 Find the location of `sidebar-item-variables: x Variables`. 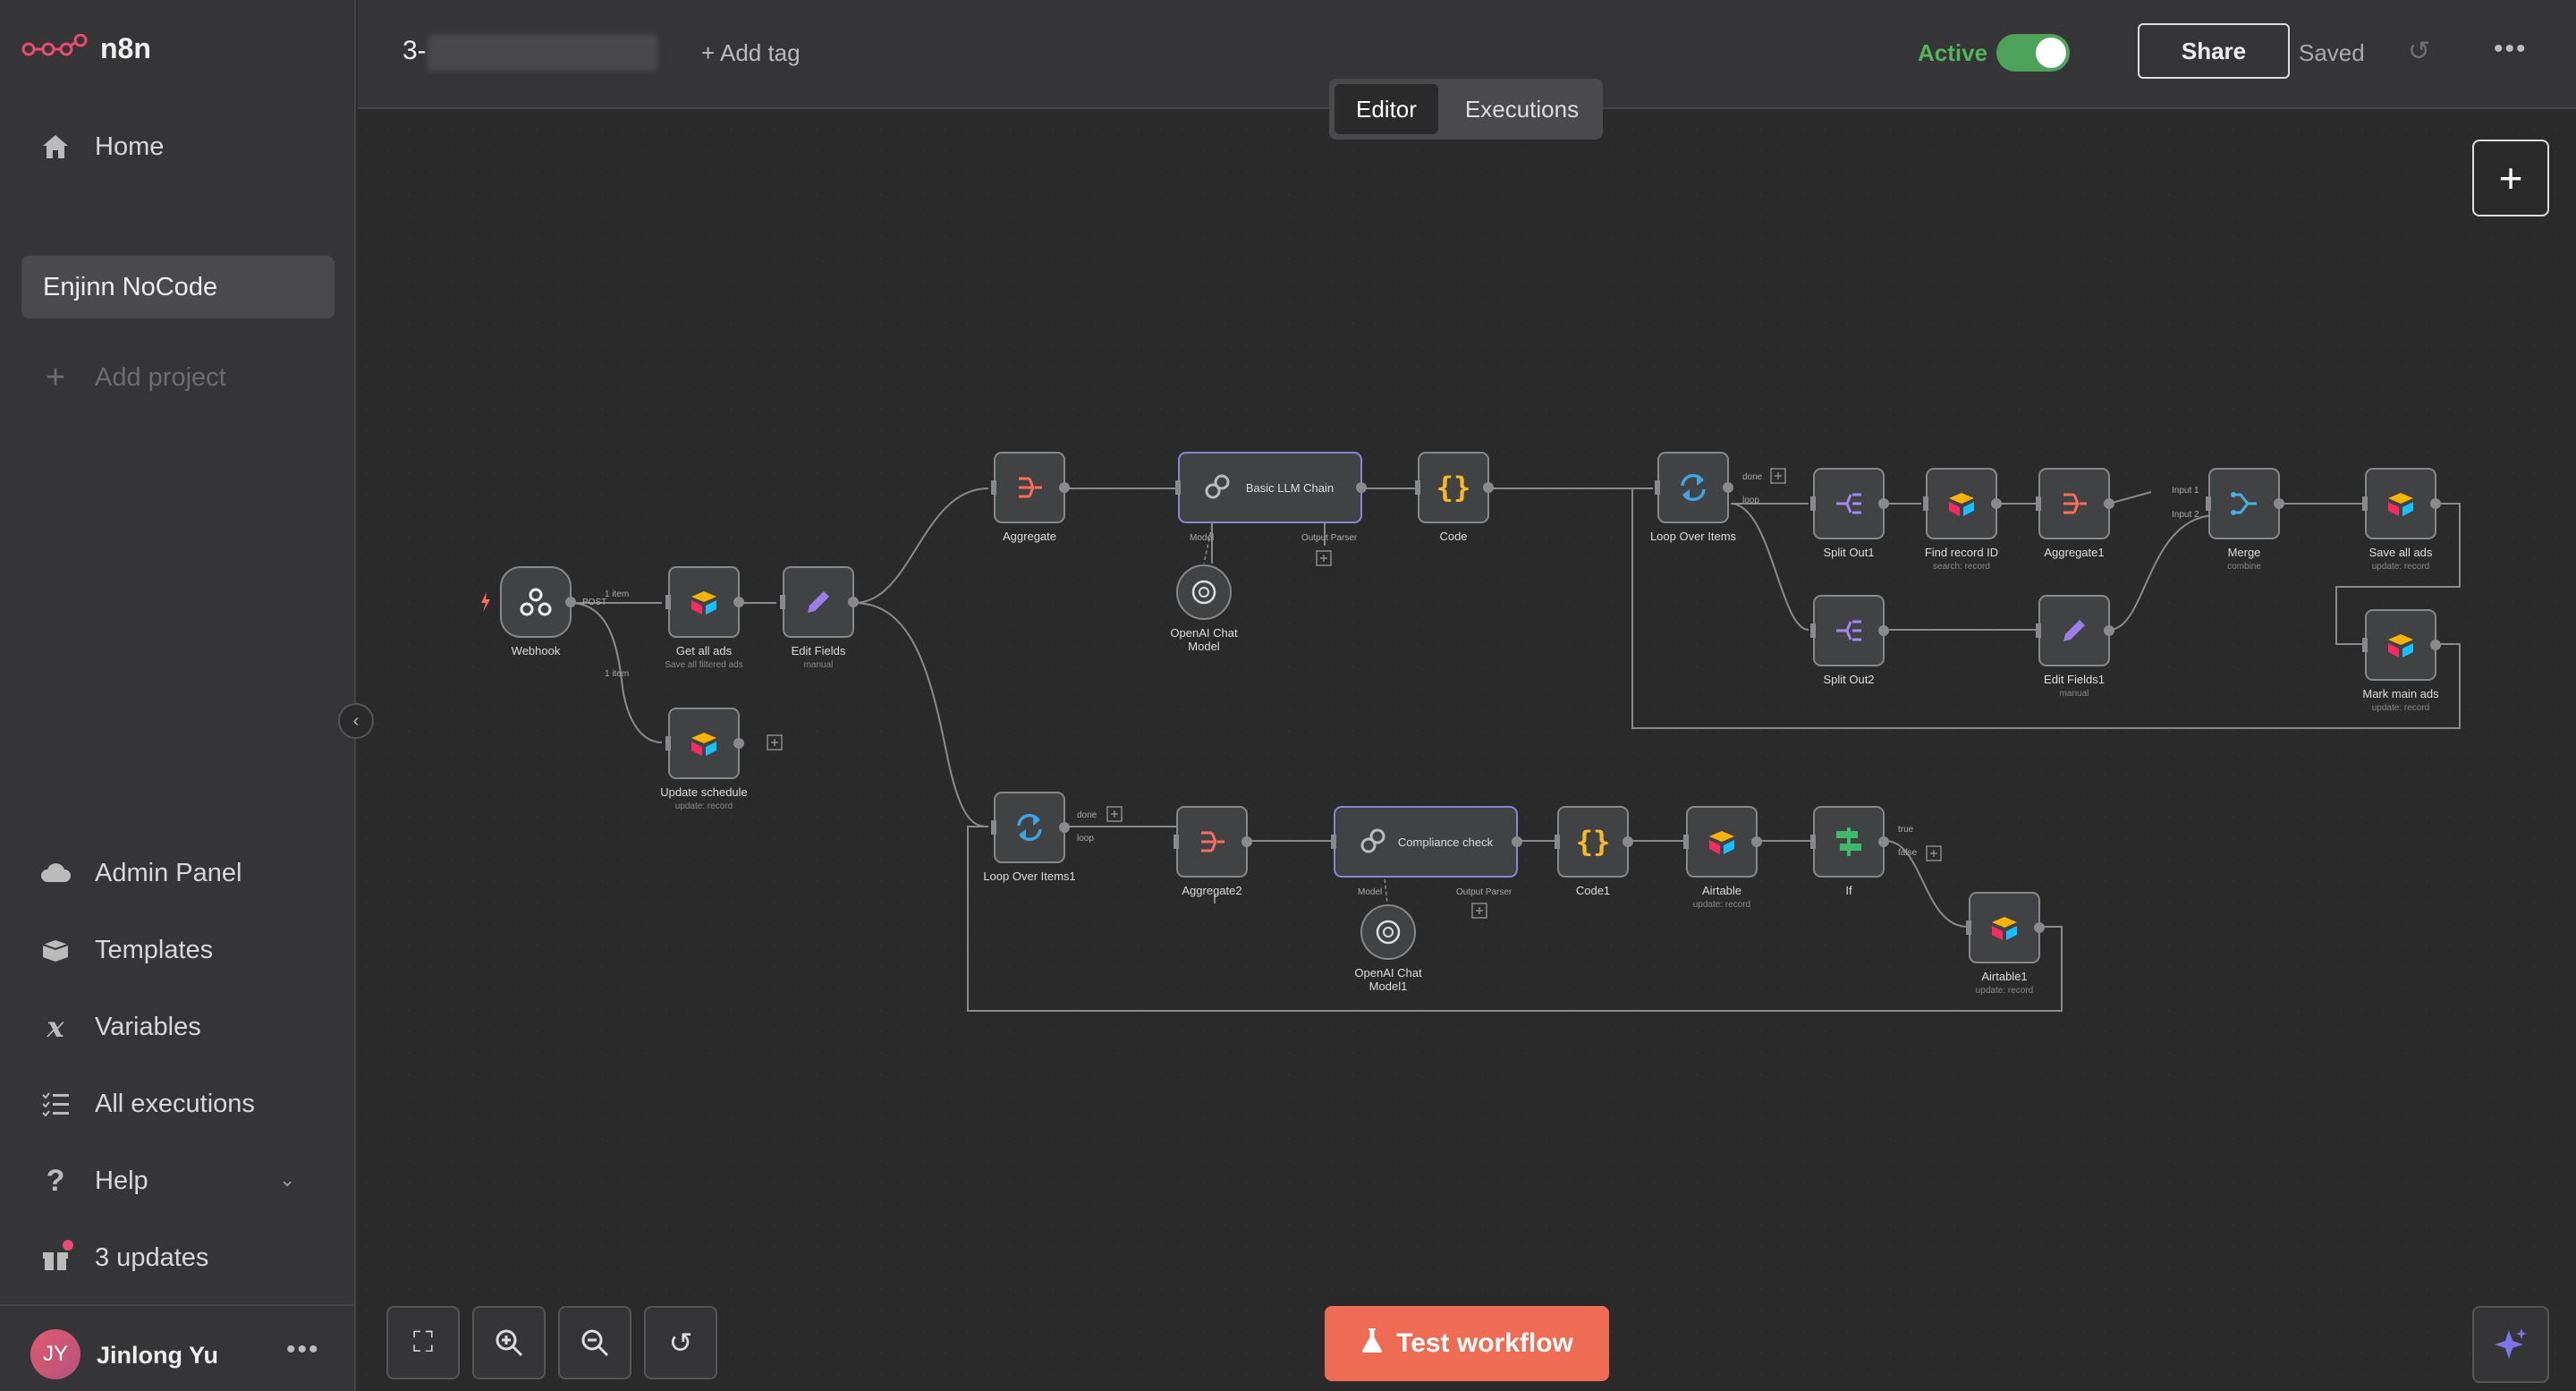

sidebar-item-variables: x Variables is located at coordinates (120, 1027).